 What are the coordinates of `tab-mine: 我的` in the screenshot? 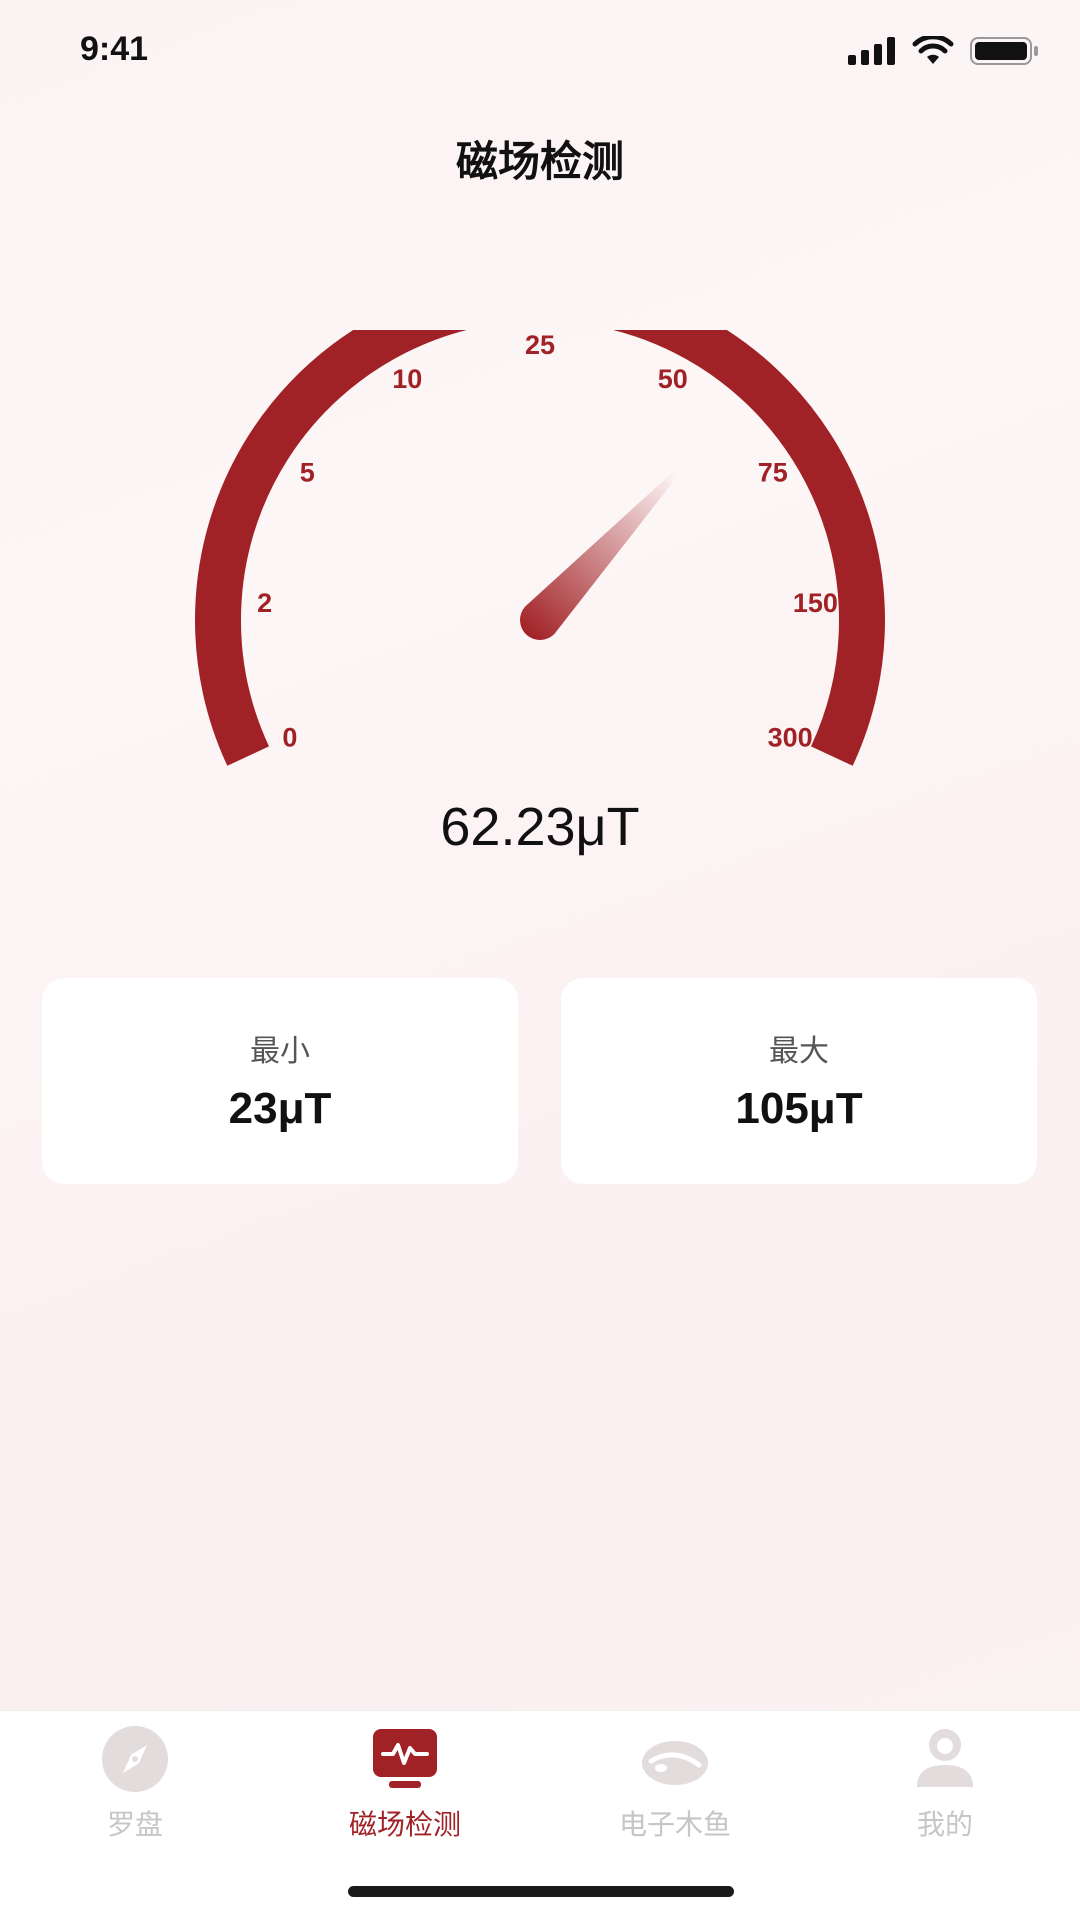 It's located at (945, 1786).